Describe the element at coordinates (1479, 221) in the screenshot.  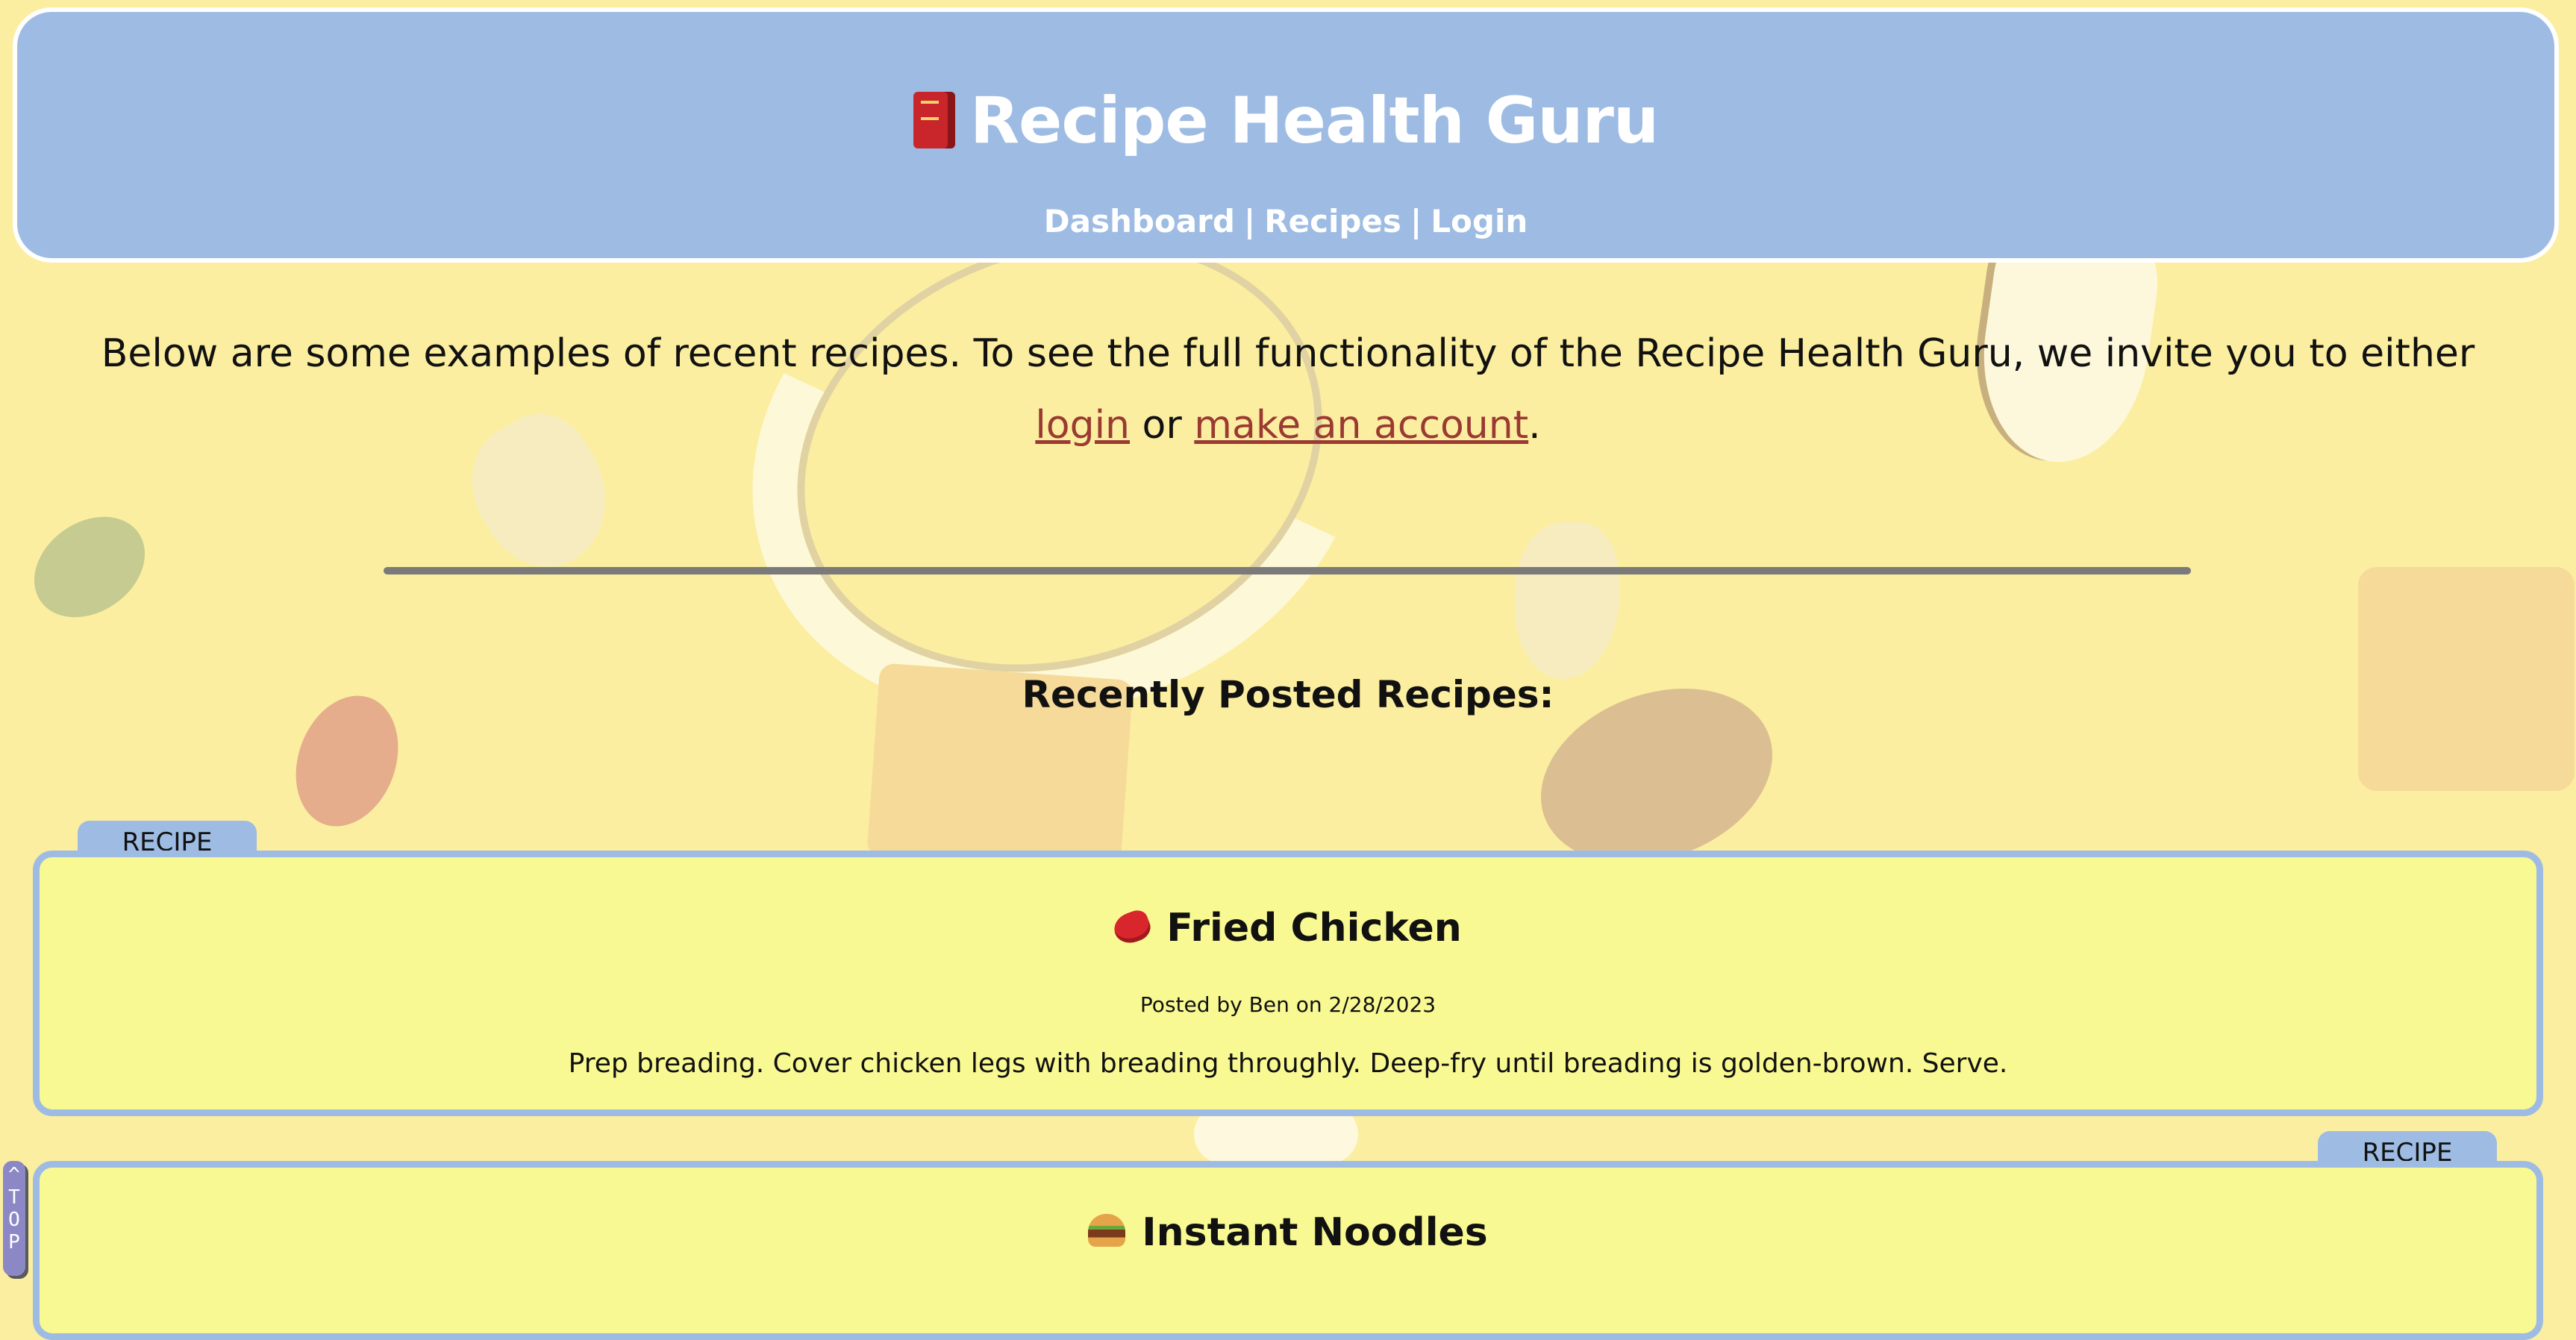
I see `nav-link-login: Login` at that location.